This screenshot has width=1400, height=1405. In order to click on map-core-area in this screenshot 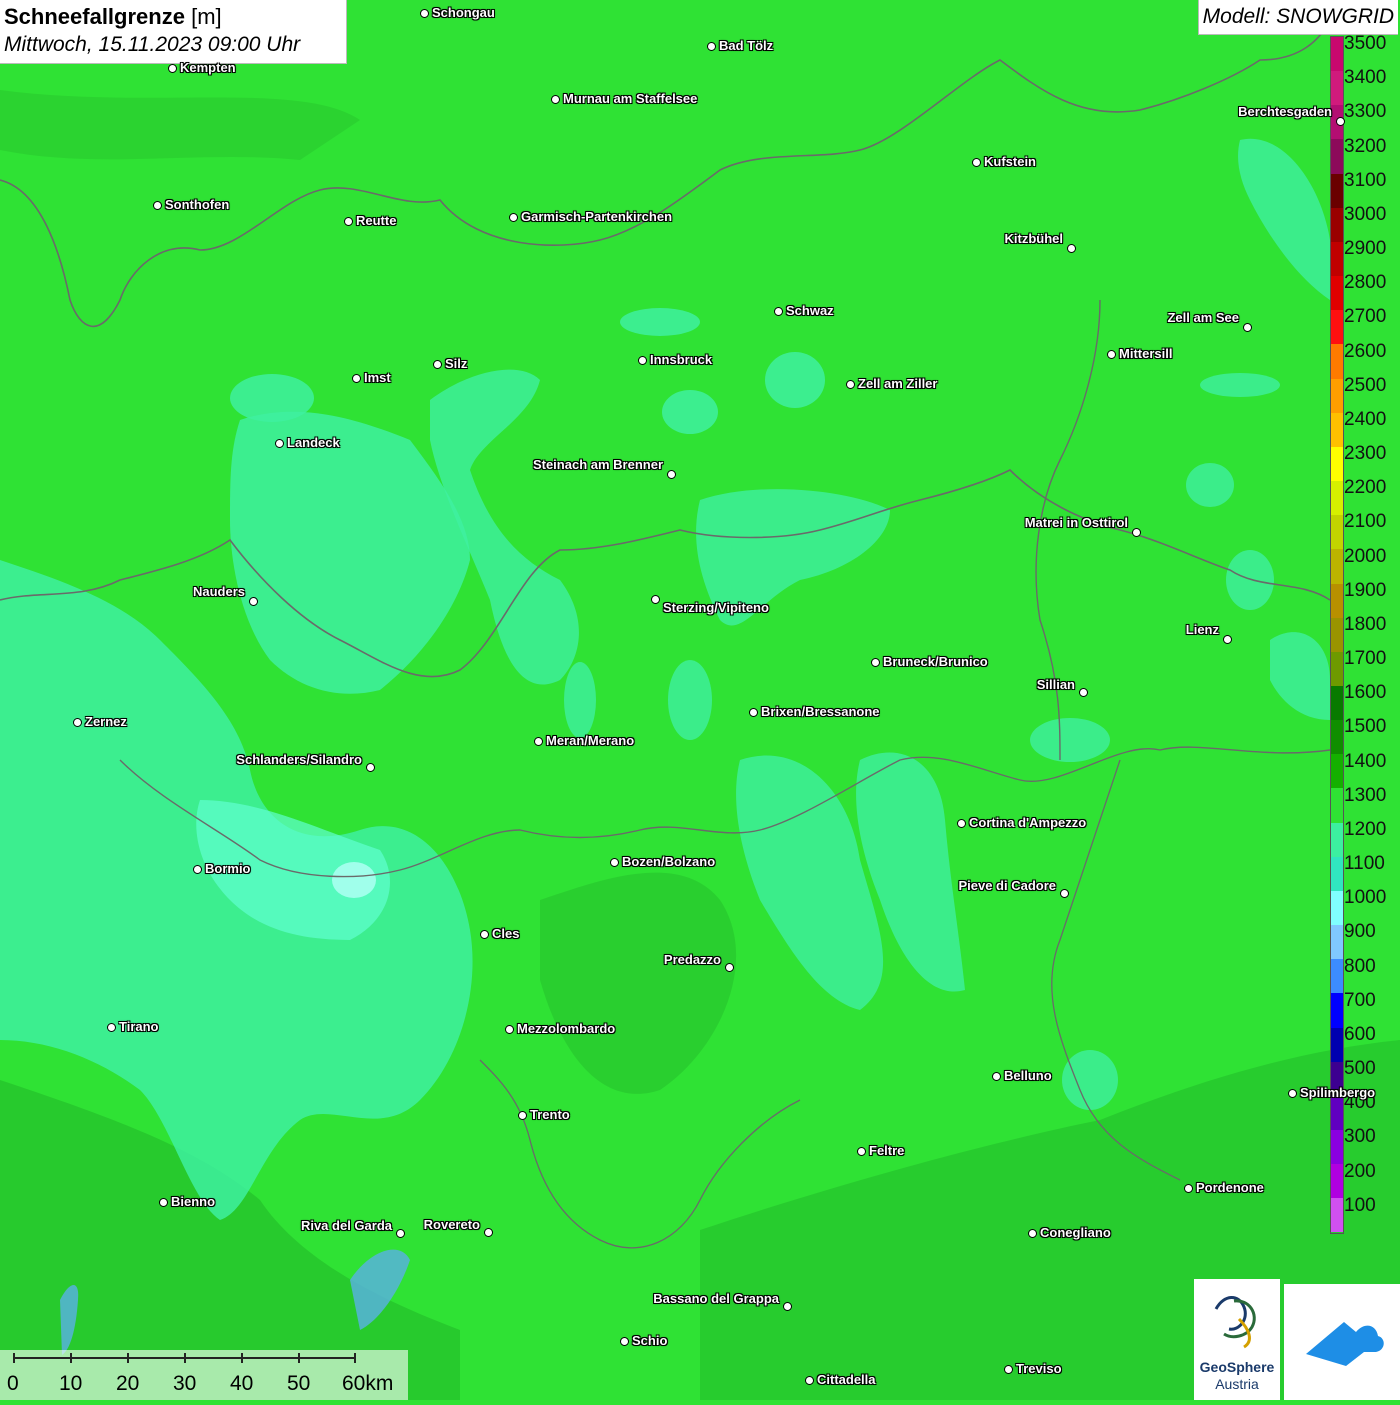, I will do `click(354, 880)`.